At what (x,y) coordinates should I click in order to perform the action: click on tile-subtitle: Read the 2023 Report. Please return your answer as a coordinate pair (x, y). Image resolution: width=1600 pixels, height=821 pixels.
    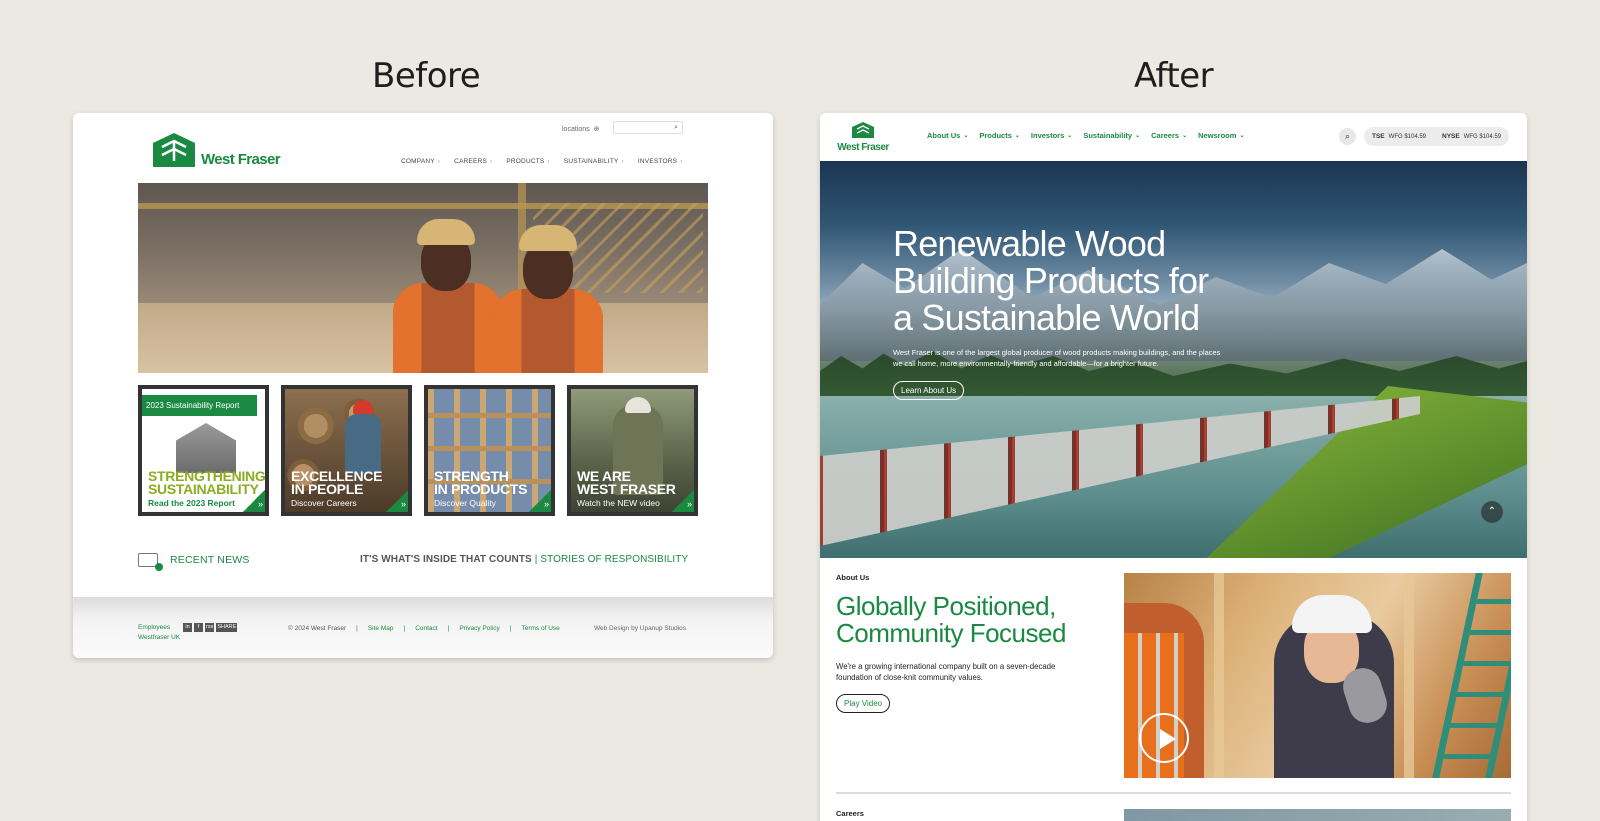
    Looking at the image, I should click on (191, 503).